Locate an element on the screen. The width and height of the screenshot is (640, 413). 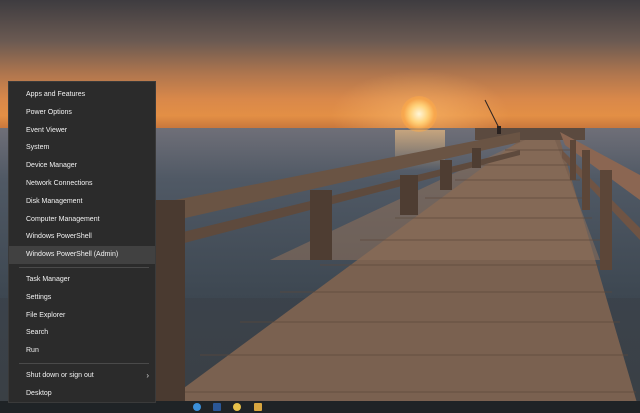
chrome-icon is located at coordinates (237, 407).